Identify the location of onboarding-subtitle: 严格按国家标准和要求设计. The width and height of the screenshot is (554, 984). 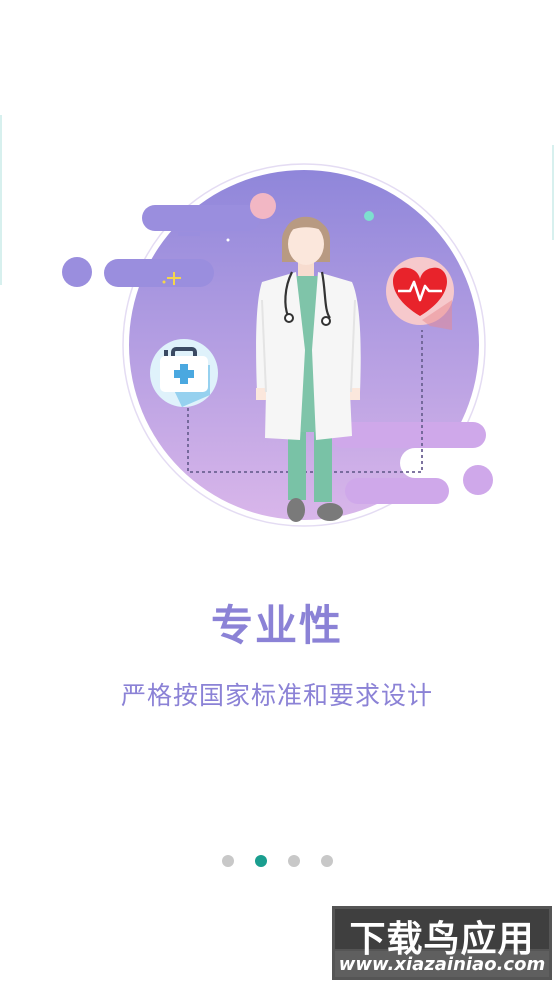
(276, 695).